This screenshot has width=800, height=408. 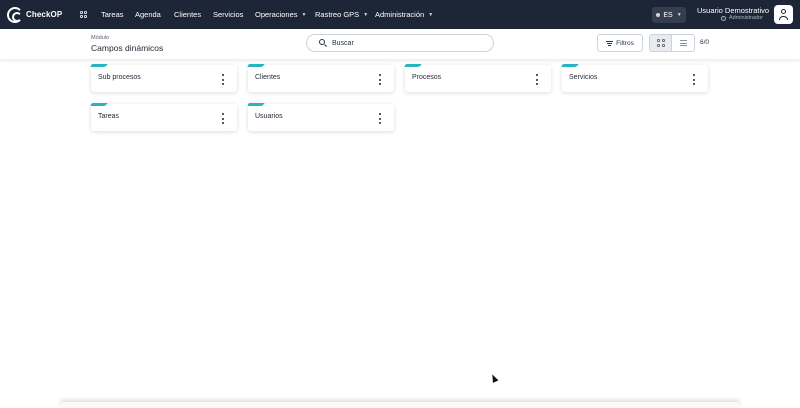 What do you see at coordinates (119, 77) in the screenshot?
I see `card-title: Sub procesos` at bounding box center [119, 77].